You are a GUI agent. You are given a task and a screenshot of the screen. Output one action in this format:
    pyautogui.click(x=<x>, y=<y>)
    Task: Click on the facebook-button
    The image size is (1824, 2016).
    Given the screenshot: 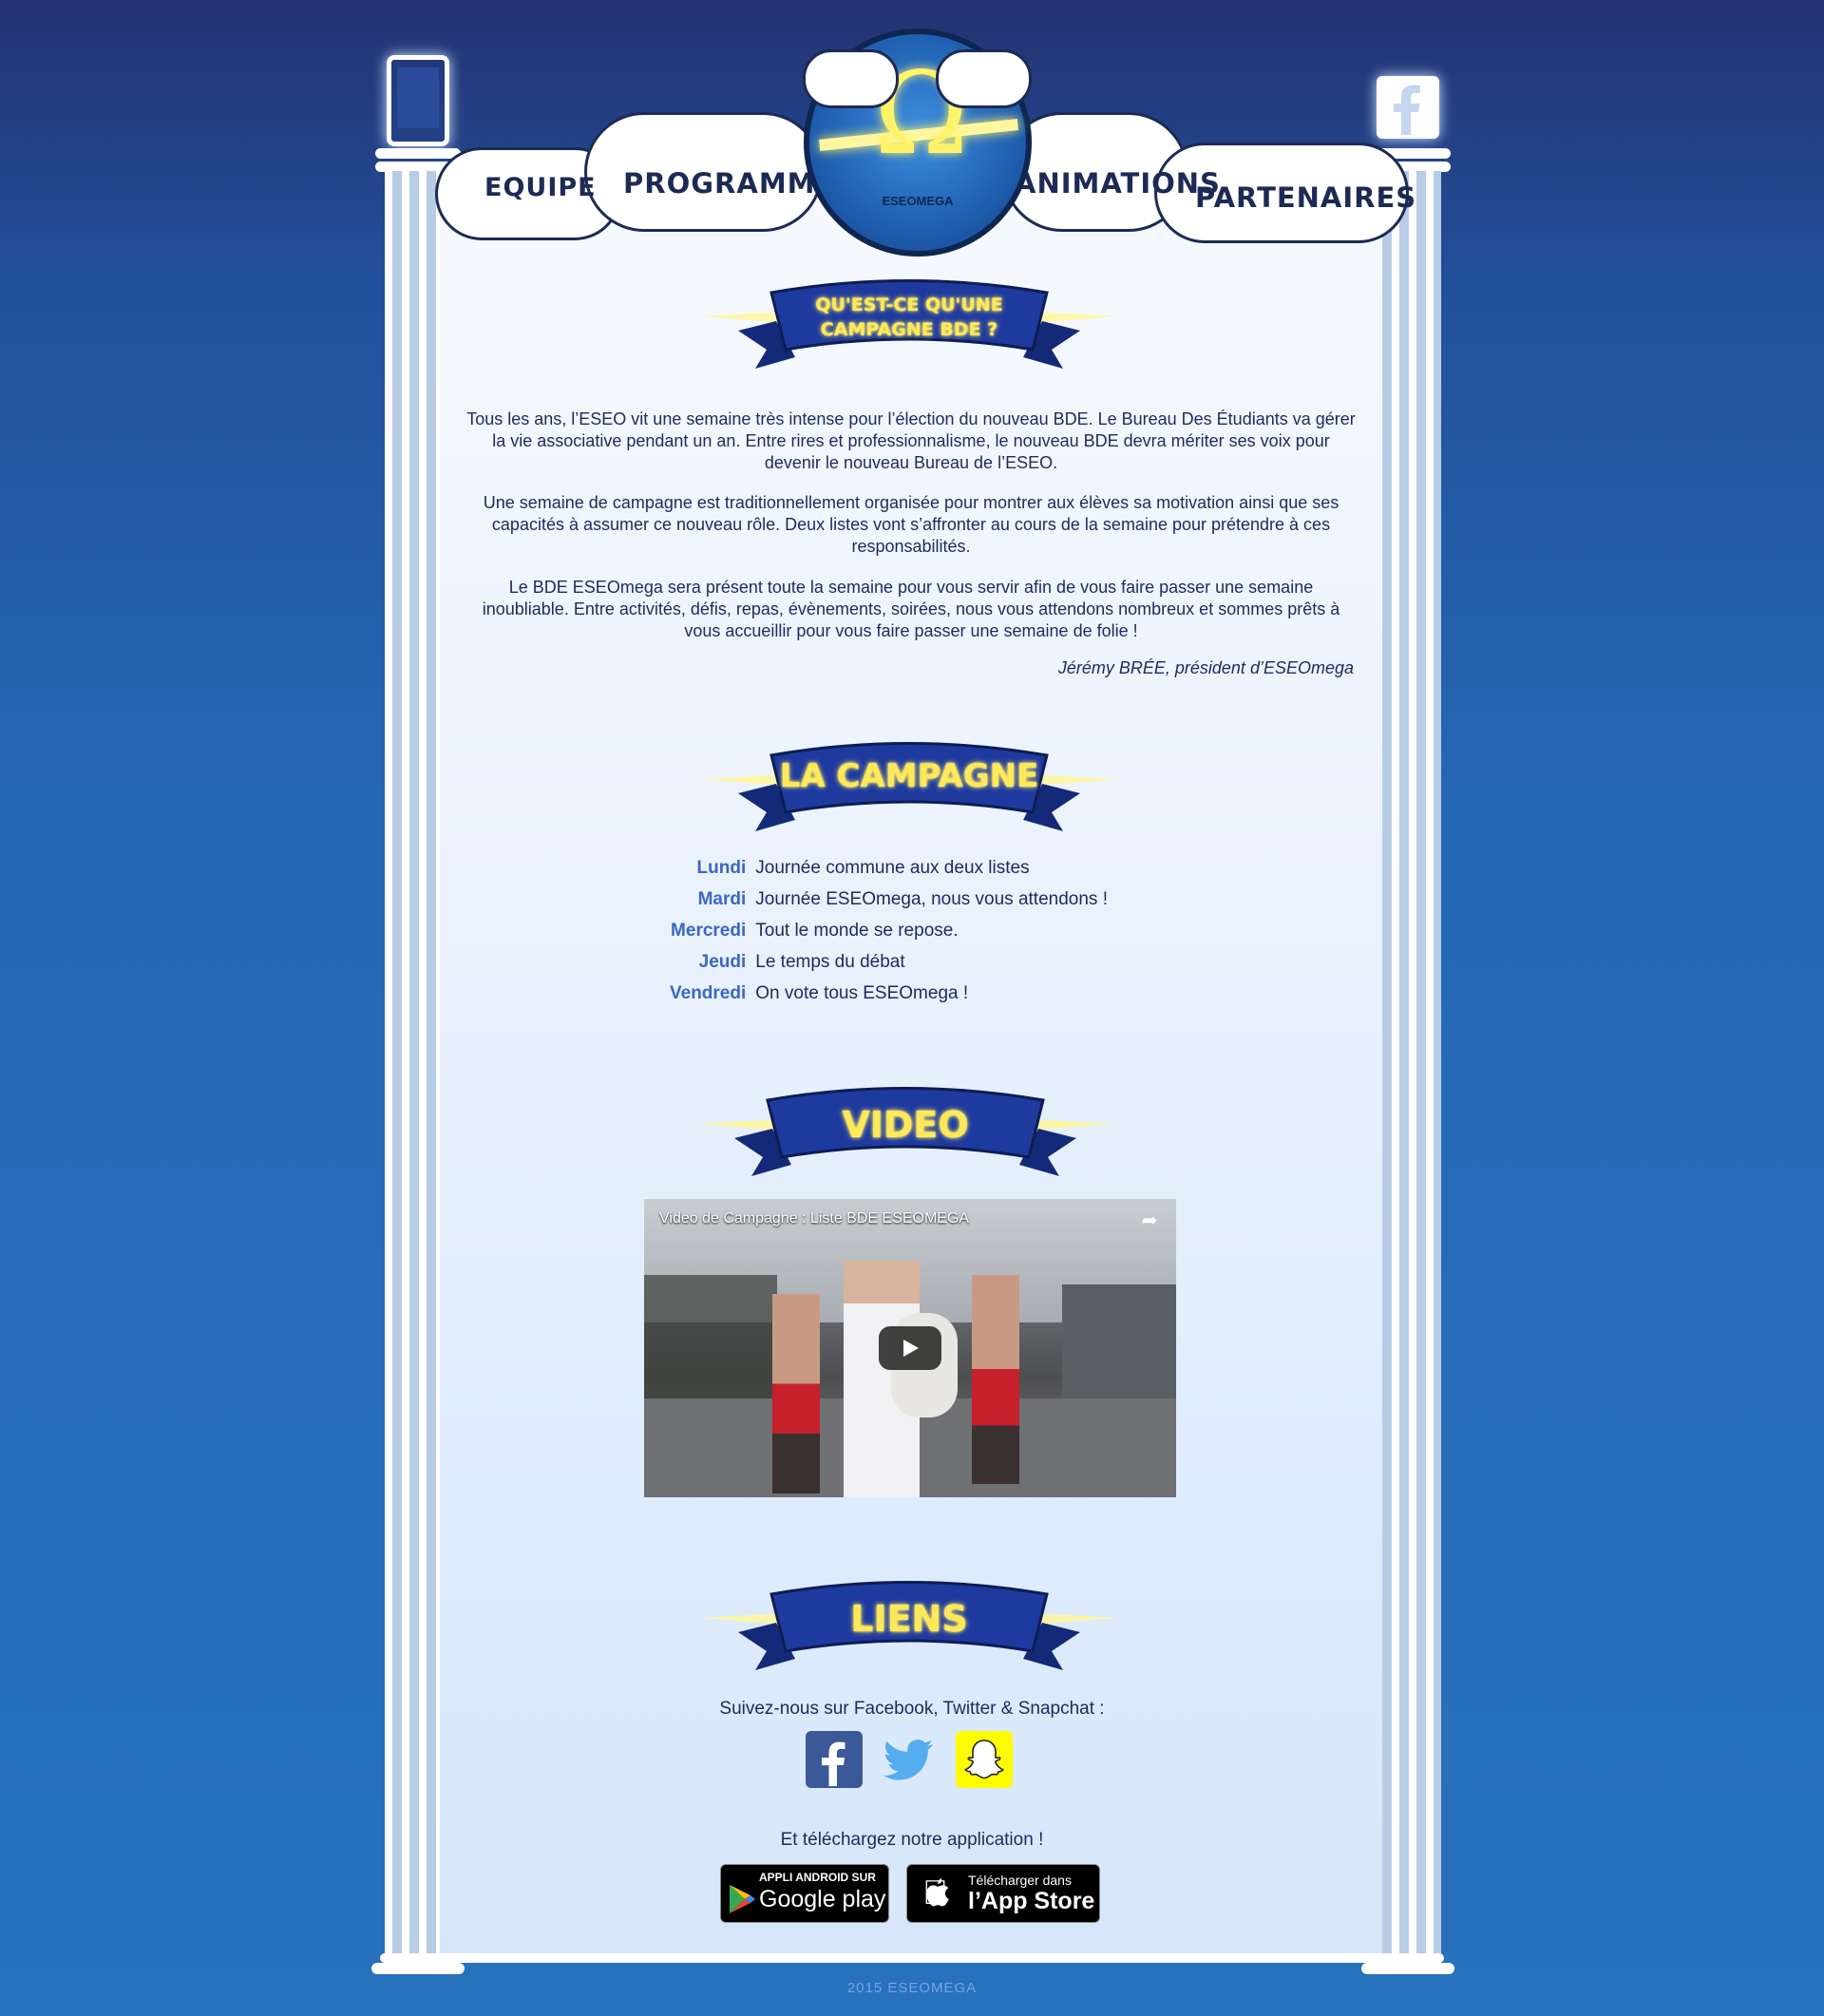 What is the action you would take?
    pyautogui.click(x=834, y=1759)
    